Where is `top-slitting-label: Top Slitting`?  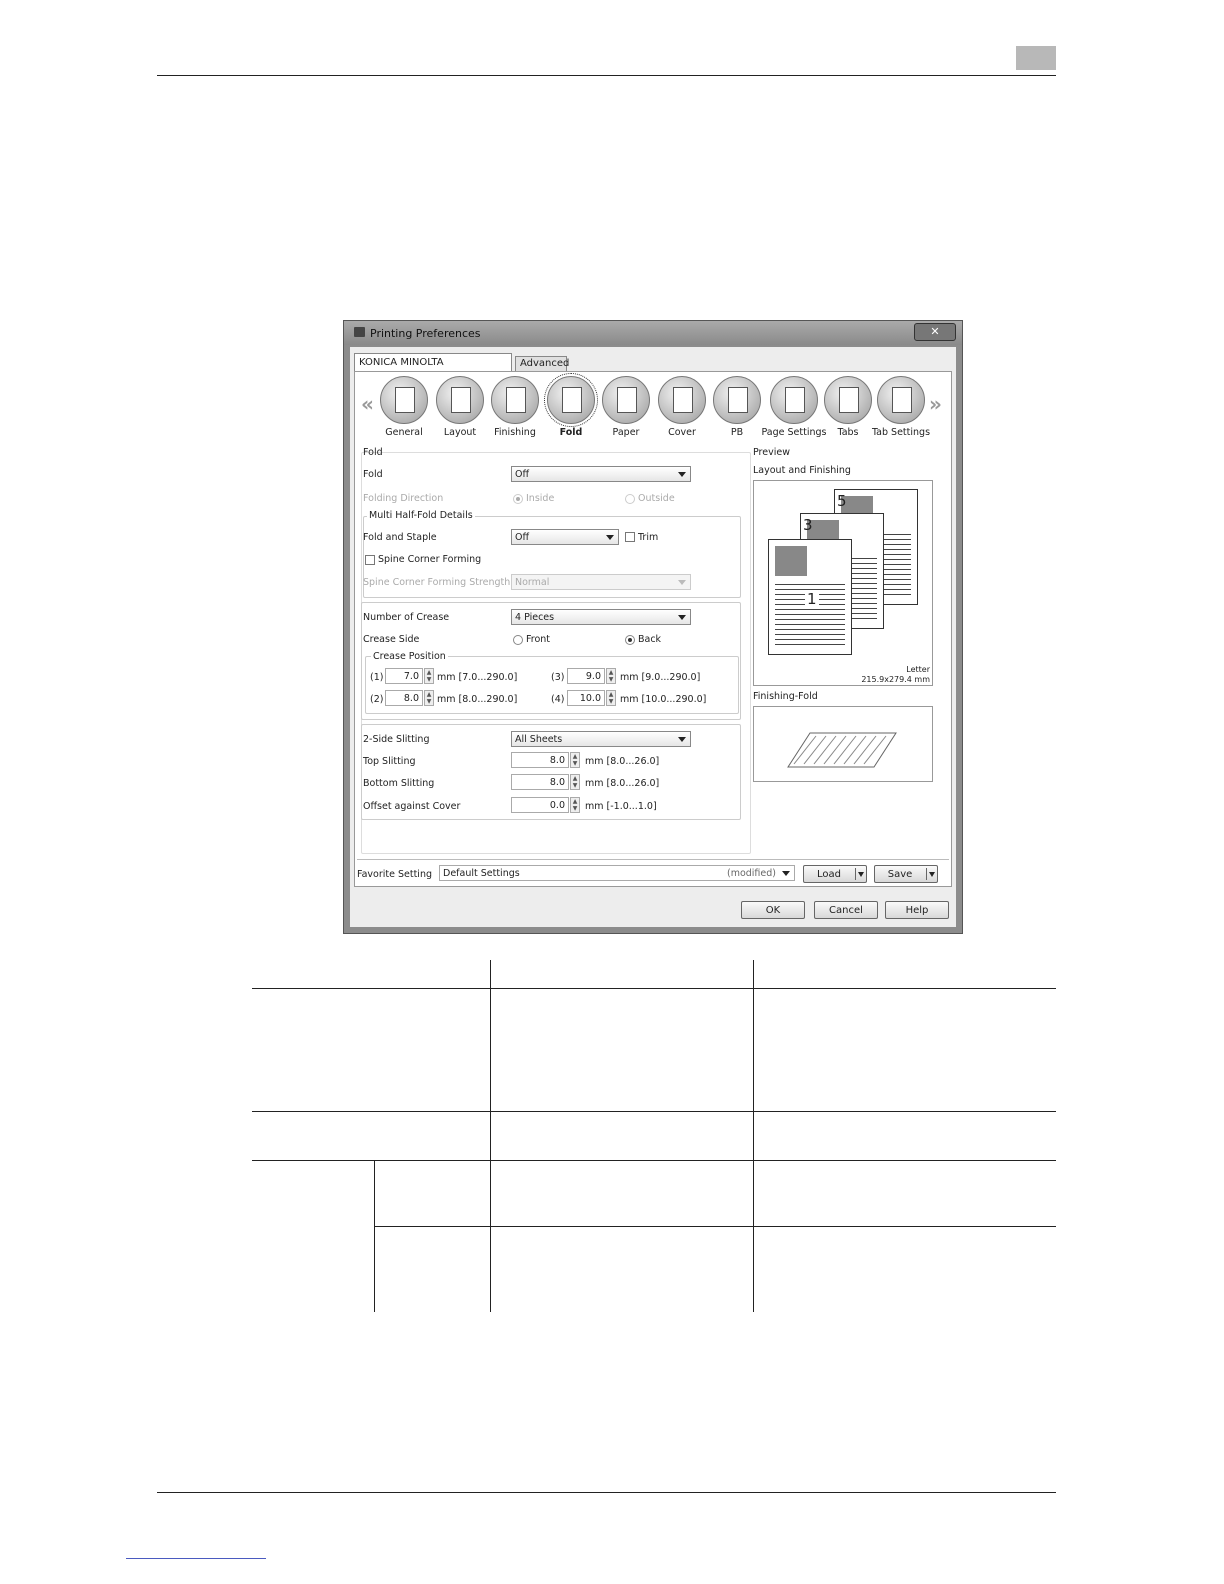 top-slitting-label: Top Slitting is located at coordinates (389, 761).